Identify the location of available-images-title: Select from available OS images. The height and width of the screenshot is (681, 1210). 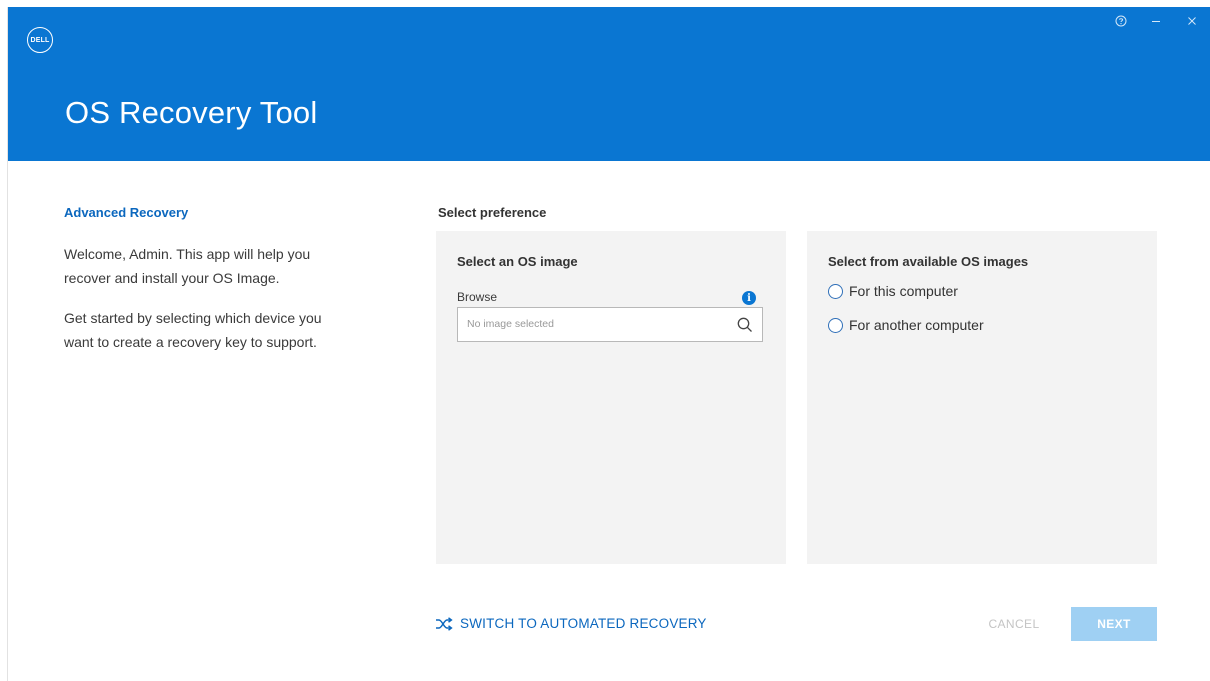
(928, 261).